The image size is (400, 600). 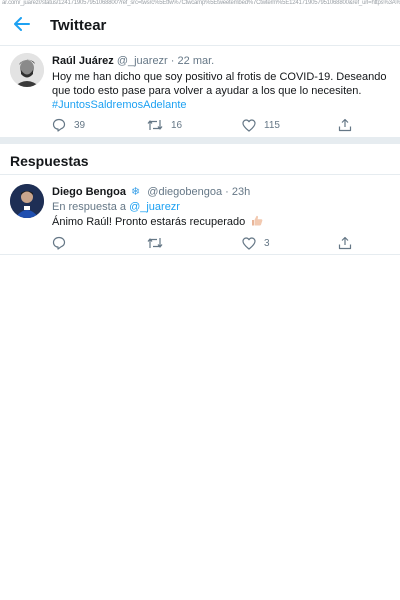 I want to click on tweet-text: Ánimo Raúl! Pronto estarás recuperado, so click(x=217, y=222).